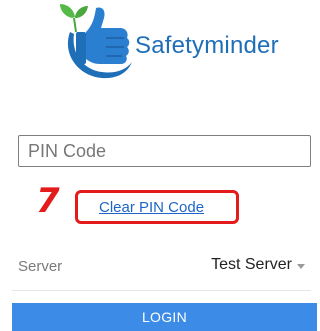 The height and width of the screenshot is (331, 320). I want to click on server-label: Server, so click(40, 266).